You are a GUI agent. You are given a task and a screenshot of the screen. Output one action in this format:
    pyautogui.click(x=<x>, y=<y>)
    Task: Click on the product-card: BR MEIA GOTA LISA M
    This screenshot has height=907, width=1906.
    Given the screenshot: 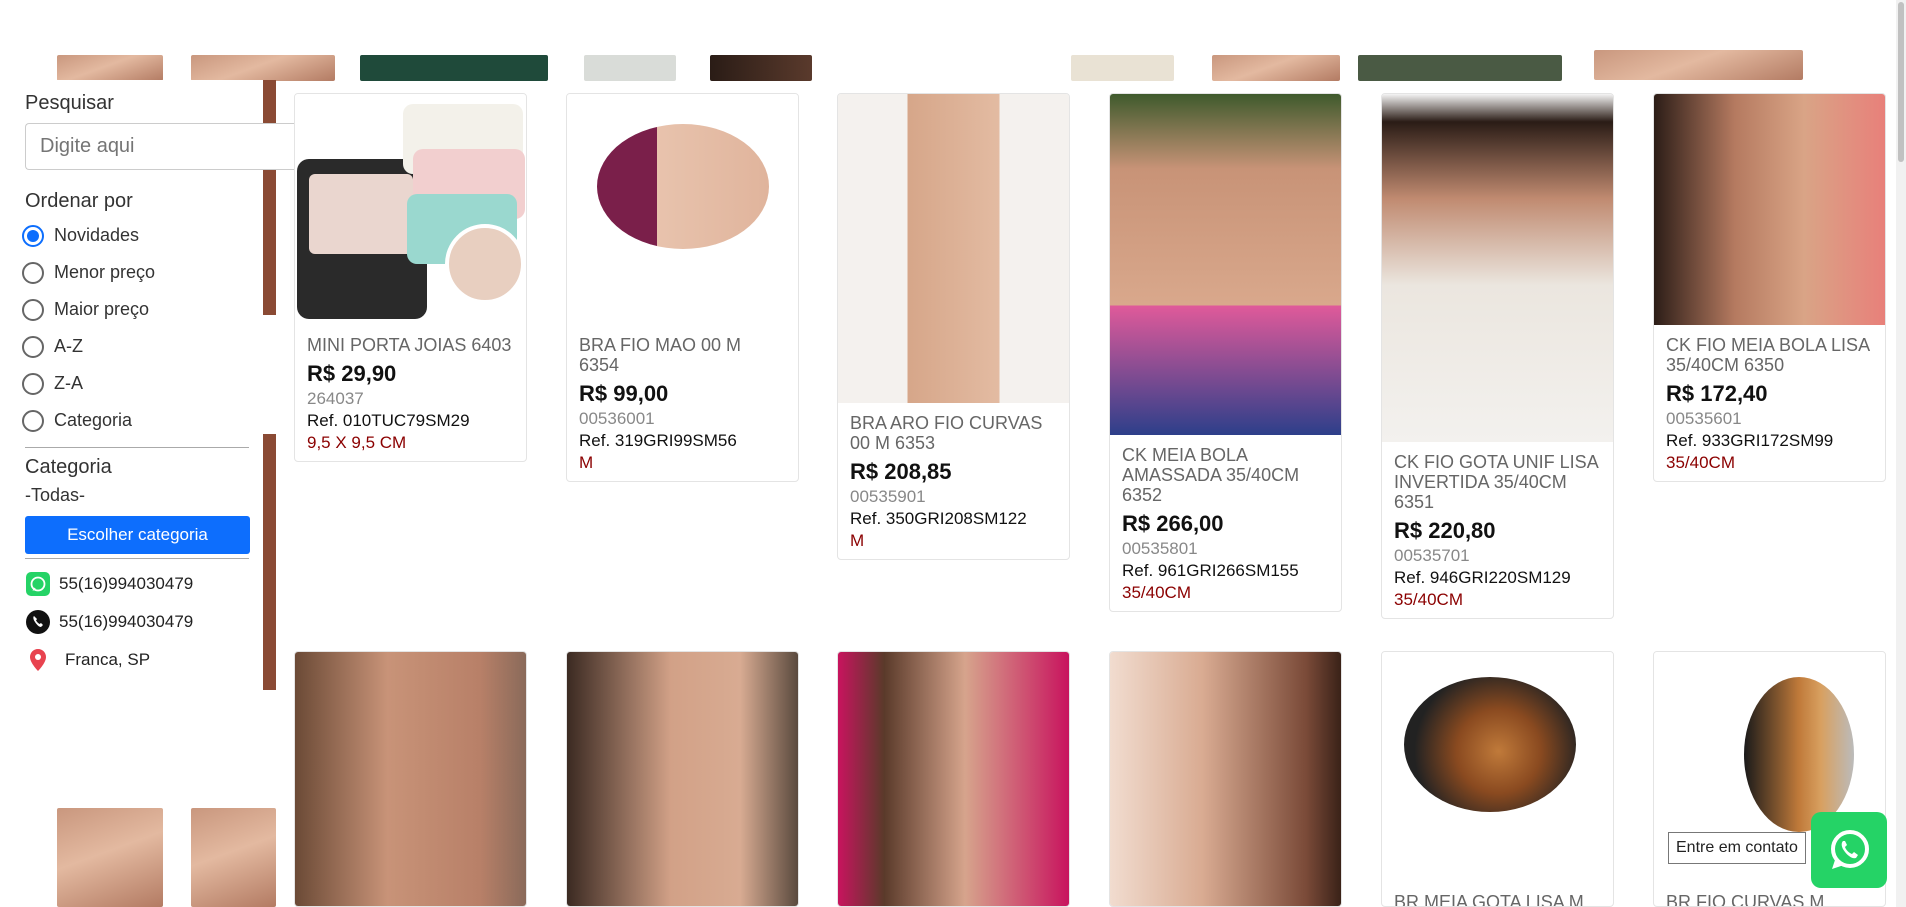 What is the action you would take?
    pyautogui.click(x=1497, y=779)
    